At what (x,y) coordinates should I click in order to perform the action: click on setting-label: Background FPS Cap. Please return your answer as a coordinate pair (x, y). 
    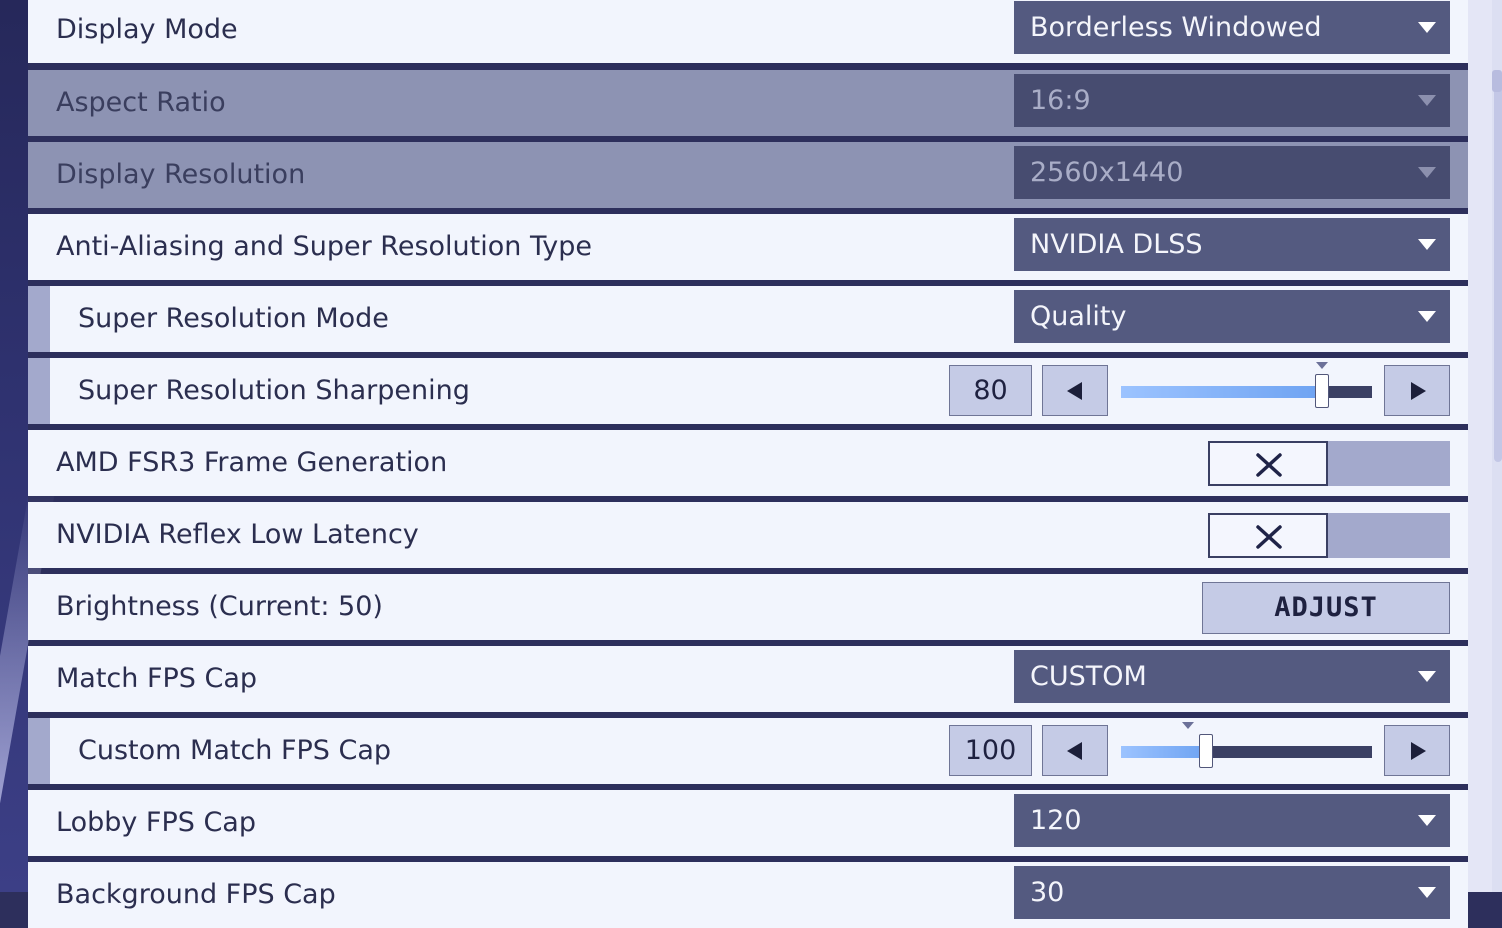
    Looking at the image, I should click on (196, 894).